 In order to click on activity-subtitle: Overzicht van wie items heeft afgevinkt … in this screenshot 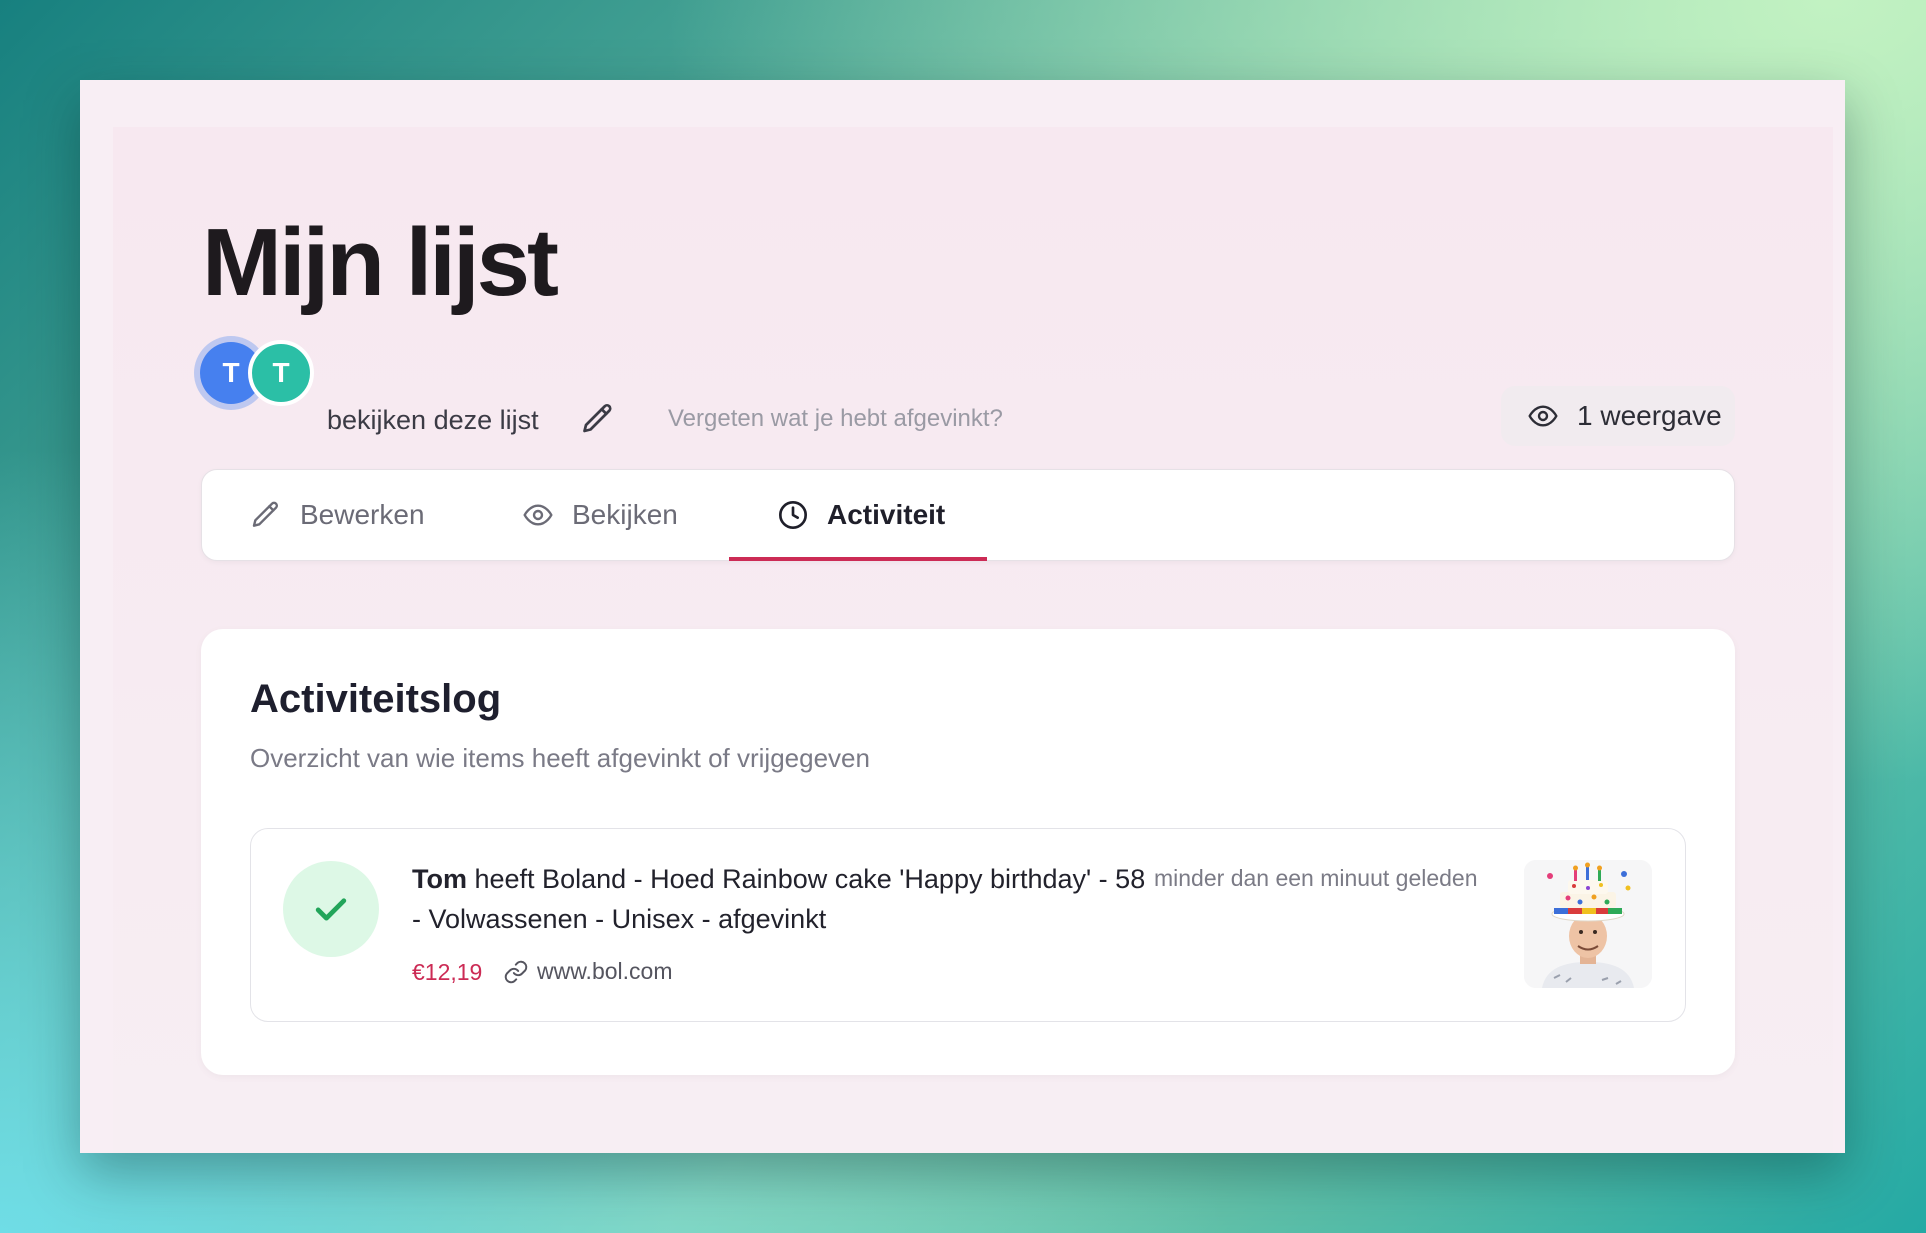, I will do `click(560, 758)`.